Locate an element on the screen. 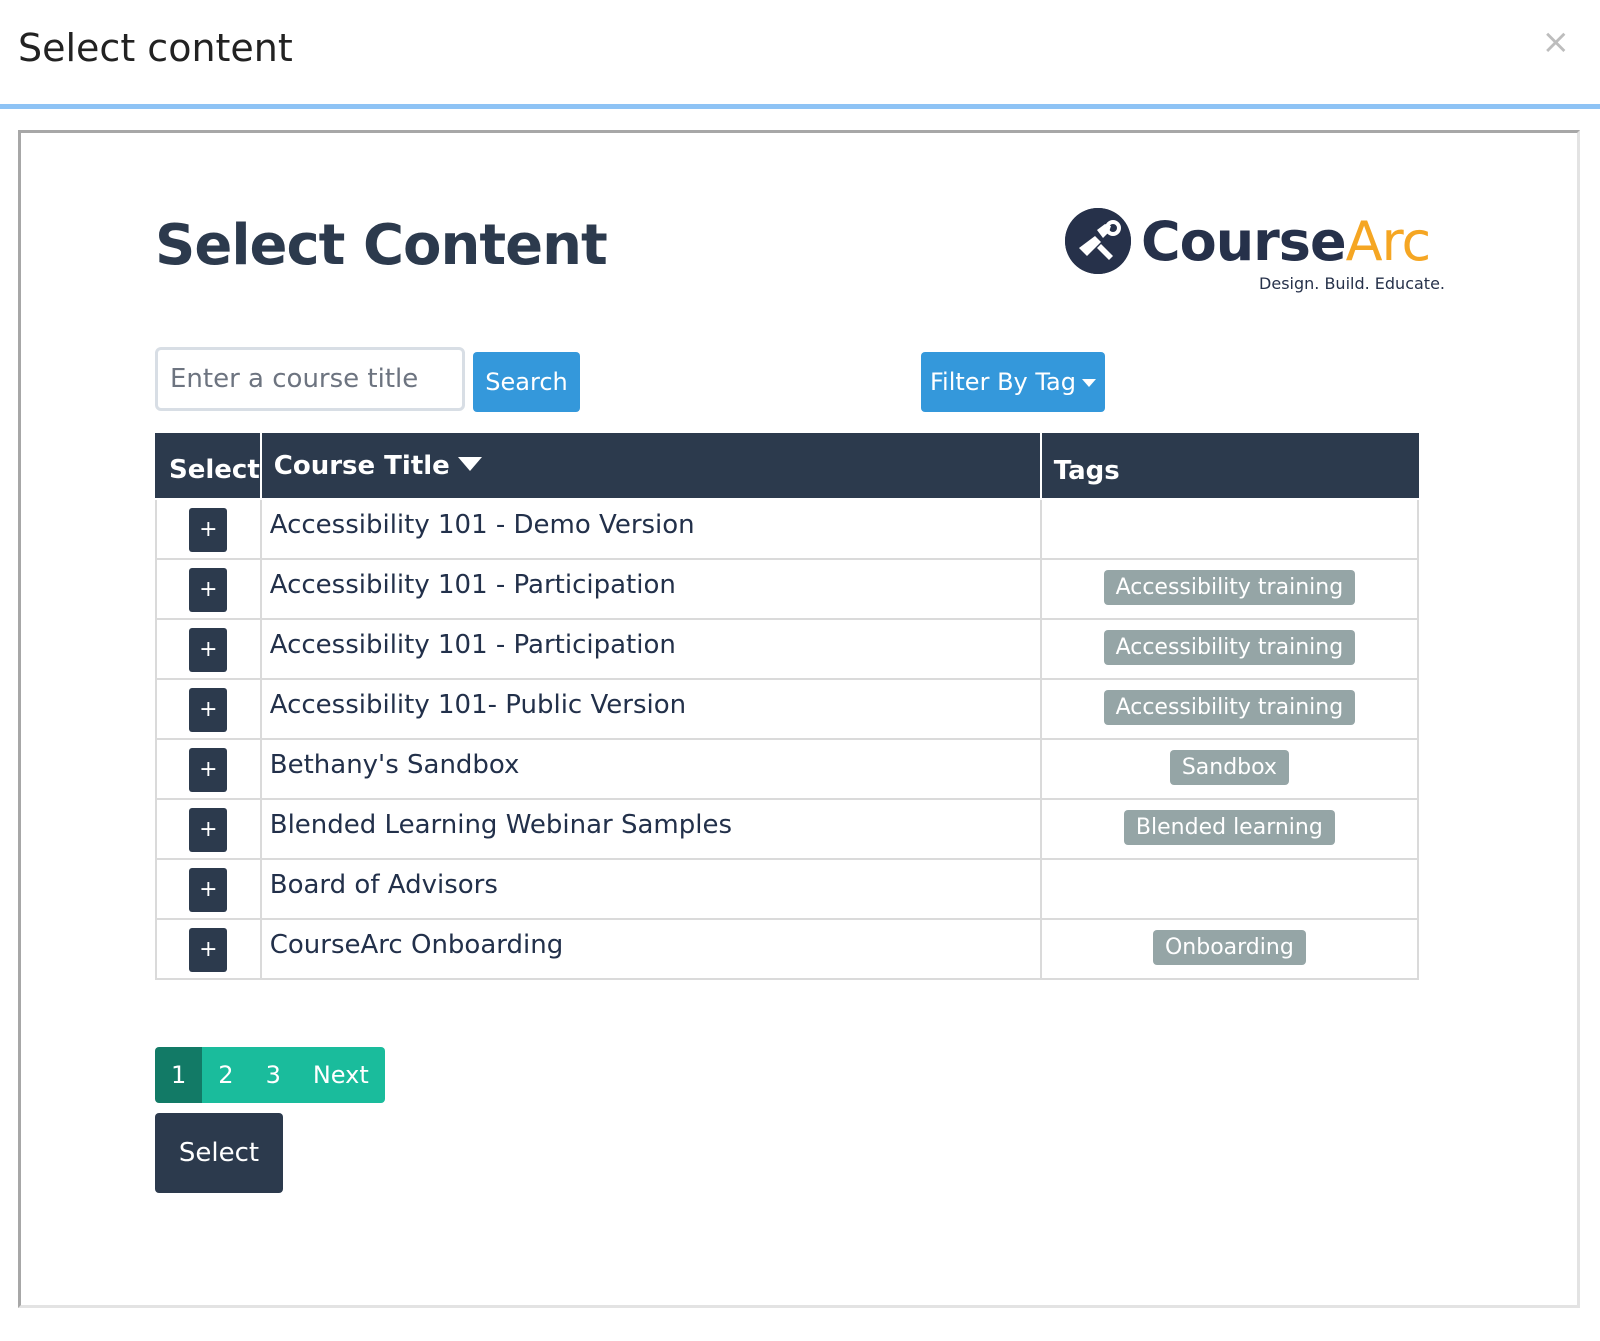  filter-by-tag-label: Filter By Tag is located at coordinates (1003, 382).